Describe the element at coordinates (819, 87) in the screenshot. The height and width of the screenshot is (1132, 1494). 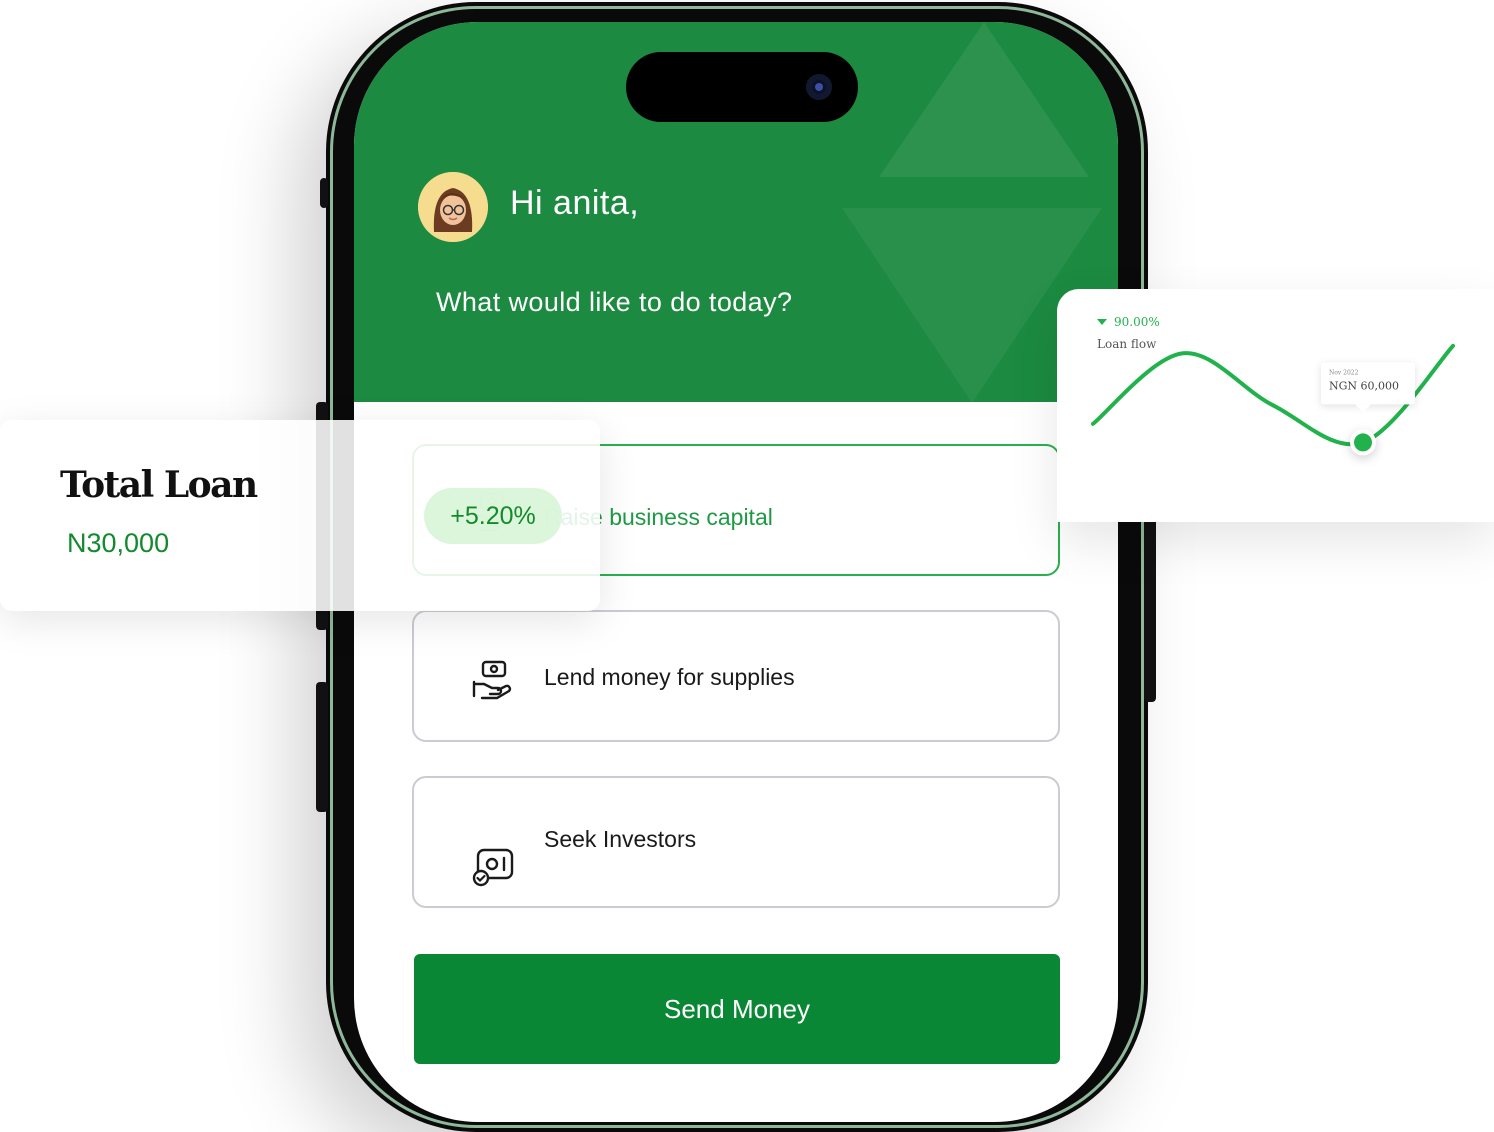
I see `camera-icon` at that location.